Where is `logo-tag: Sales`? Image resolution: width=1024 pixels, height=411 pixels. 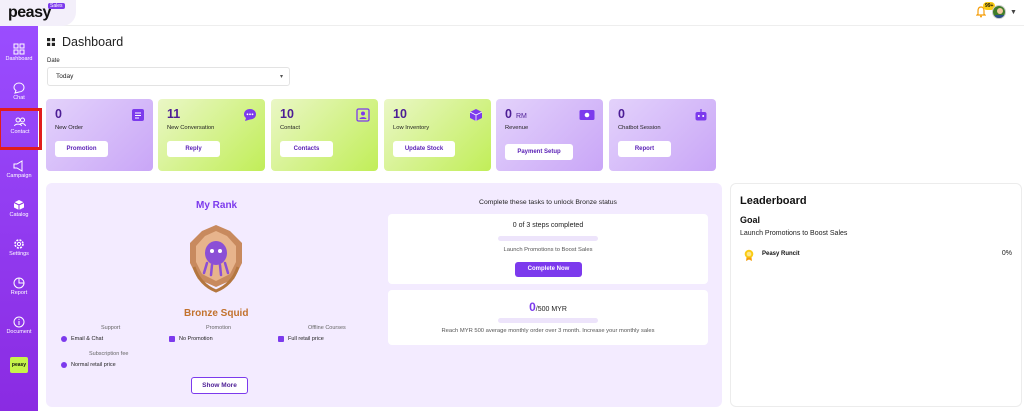
logo-tag: Sales is located at coordinates (56, 6).